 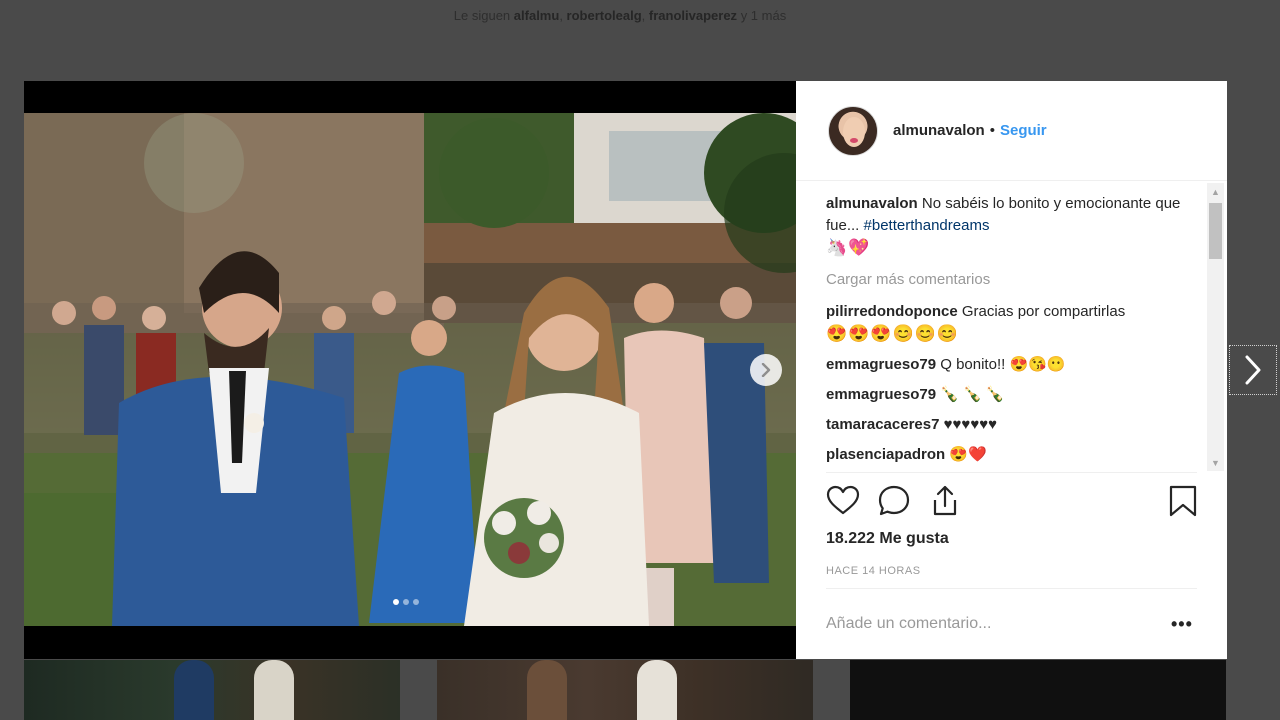 I want to click on header-username: almunavalon, so click(x=939, y=130).